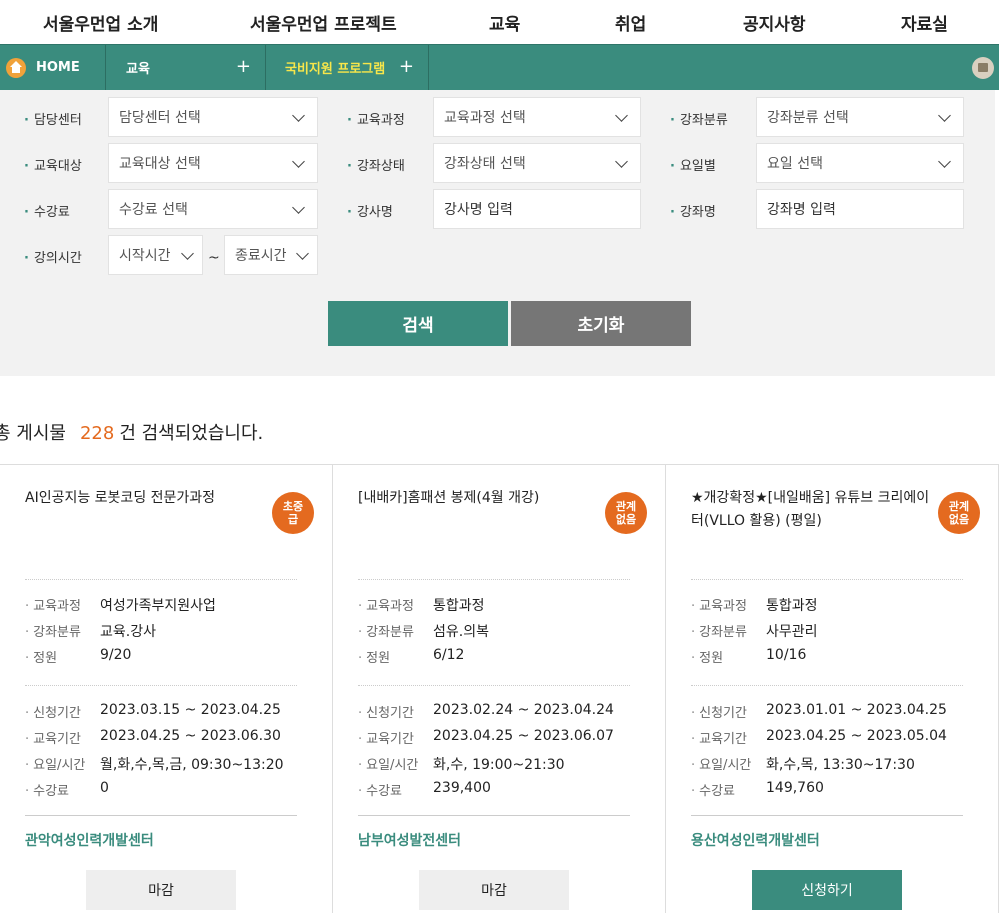  I want to click on breadcrumb-home: HOME, so click(53, 67).